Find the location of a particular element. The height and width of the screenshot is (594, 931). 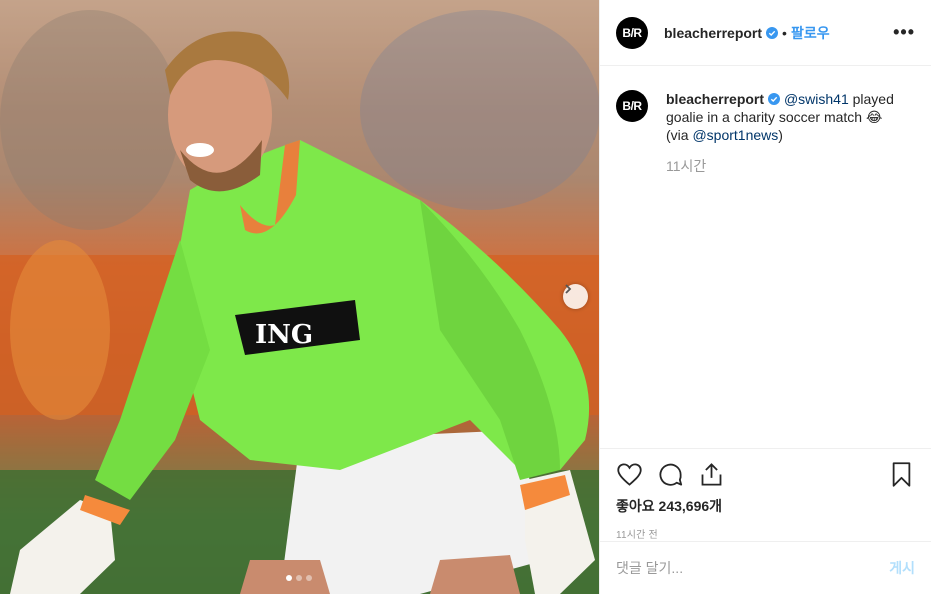

post-timestamp: 11시간 전 is located at coordinates (765, 533).